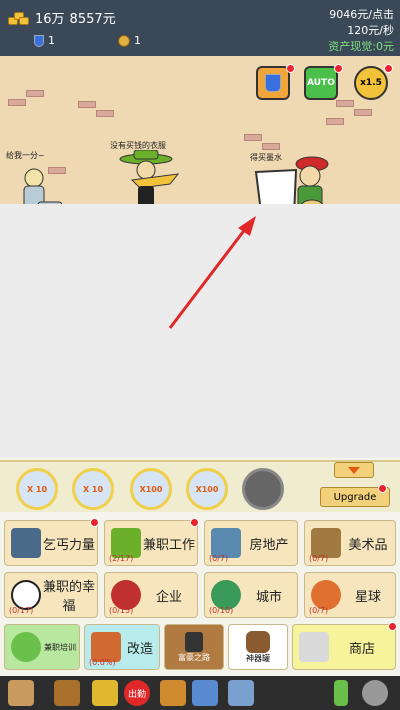 The height and width of the screenshot is (710, 400). I want to click on tab-renovation: 改造 (0.0%), so click(122, 647).